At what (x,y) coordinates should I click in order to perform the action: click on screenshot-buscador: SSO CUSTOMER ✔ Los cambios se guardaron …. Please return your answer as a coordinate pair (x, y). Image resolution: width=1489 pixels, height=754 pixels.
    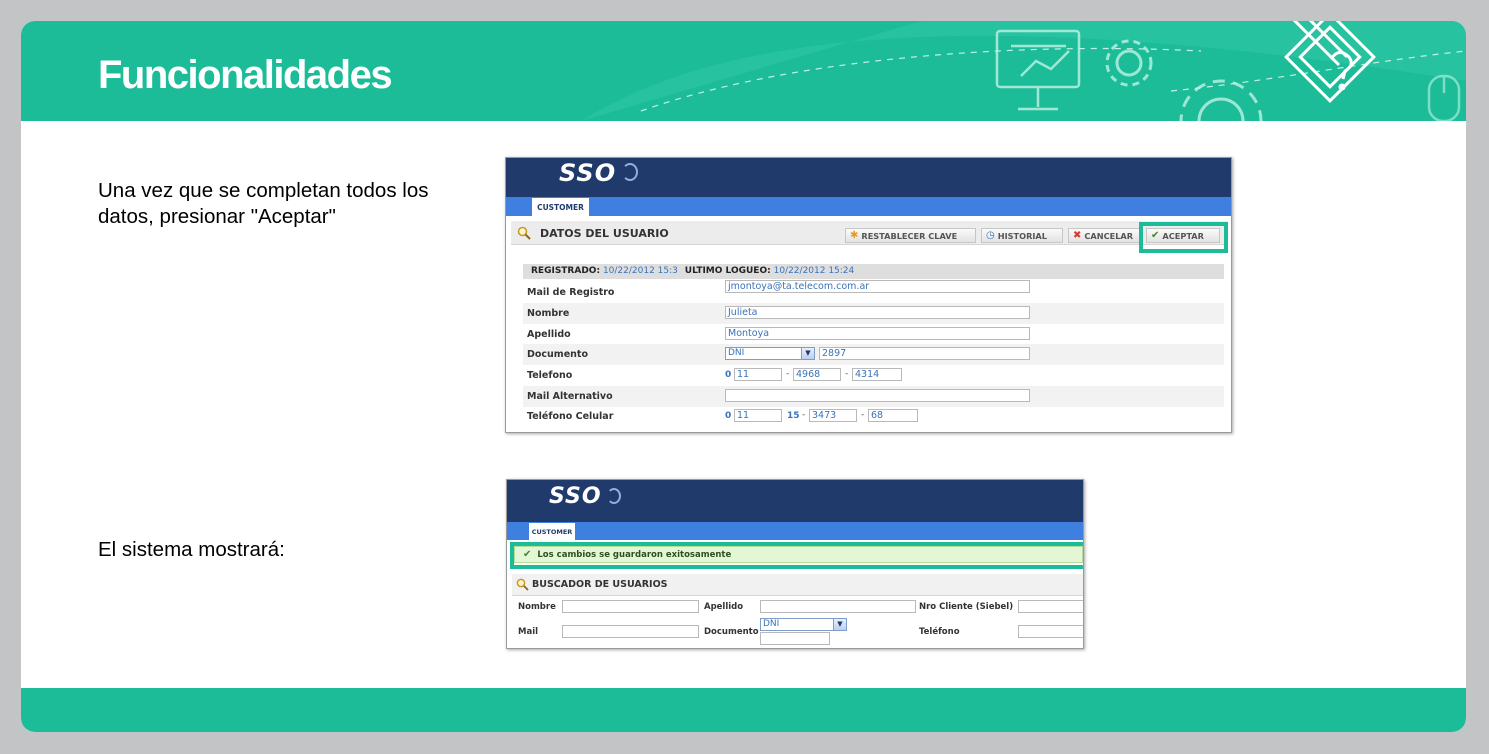
    Looking at the image, I should click on (795, 564).